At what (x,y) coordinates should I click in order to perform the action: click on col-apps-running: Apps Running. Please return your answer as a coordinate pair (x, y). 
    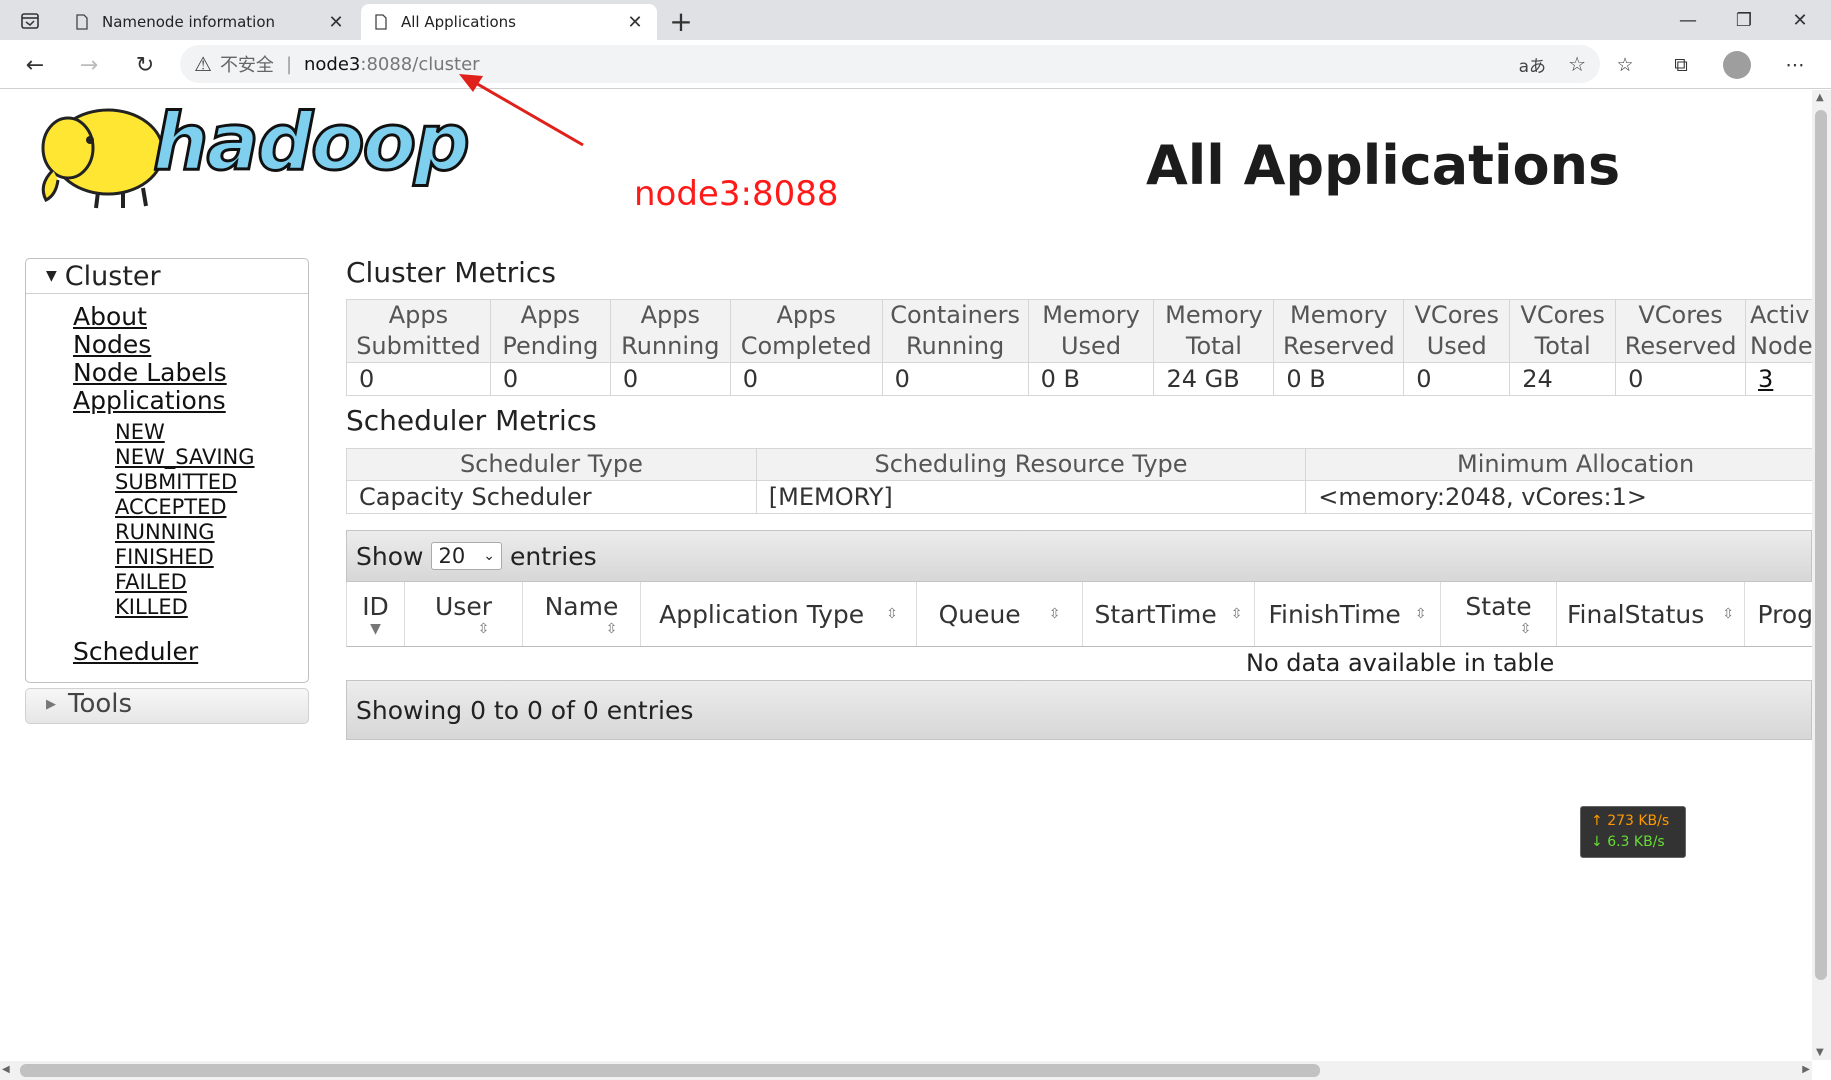
    Looking at the image, I should click on (670, 331).